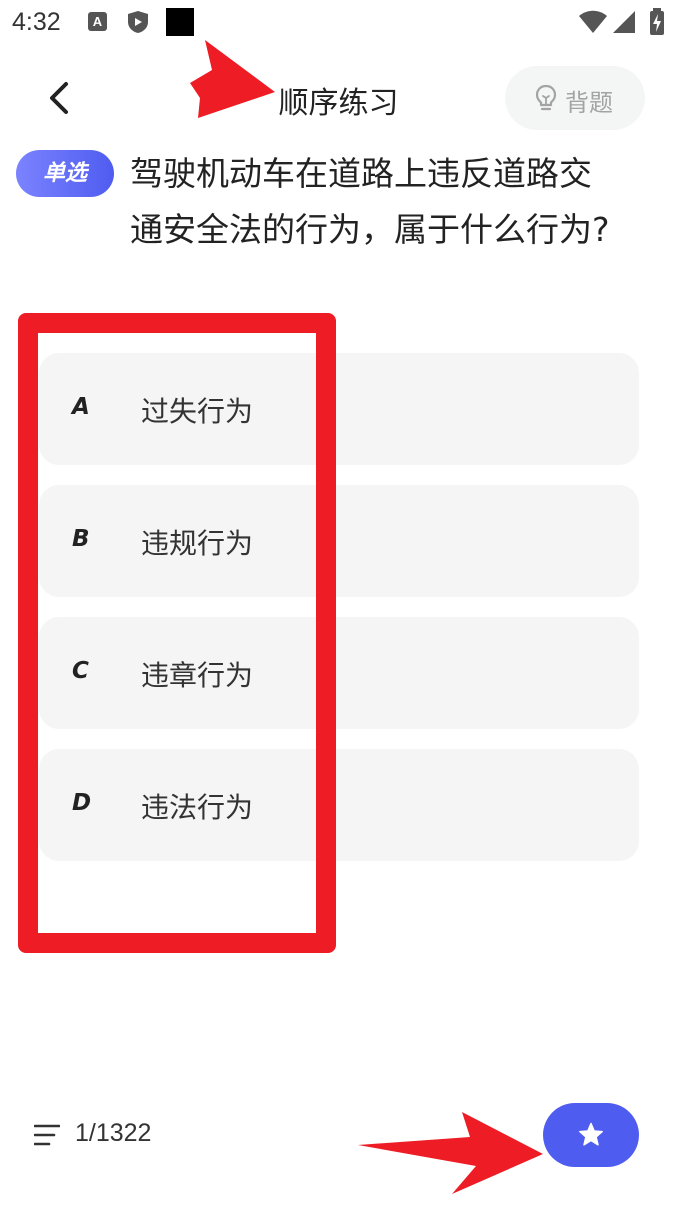 This screenshot has width=677, height=1205. I want to click on a-icon: A, so click(97, 21).